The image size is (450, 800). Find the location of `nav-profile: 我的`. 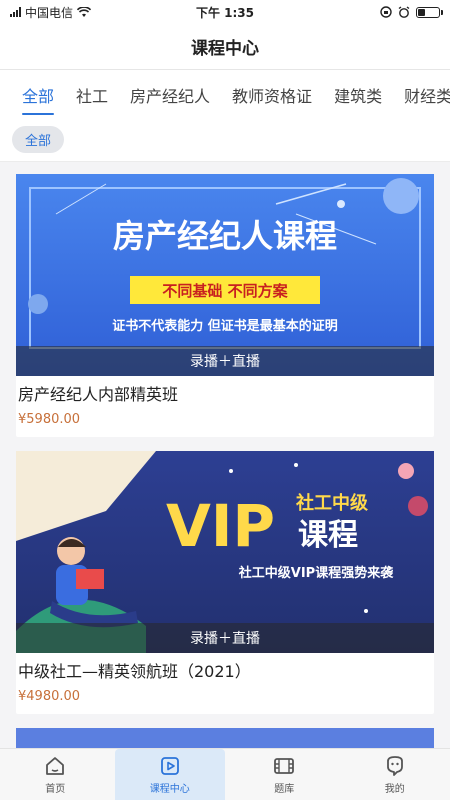

nav-profile: 我的 is located at coordinates (395, 774).